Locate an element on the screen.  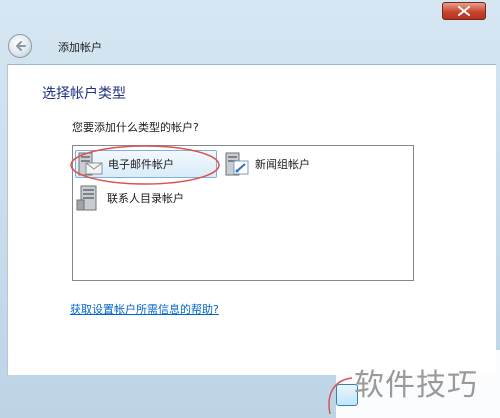
close-button is located at coordinates (464, 11).